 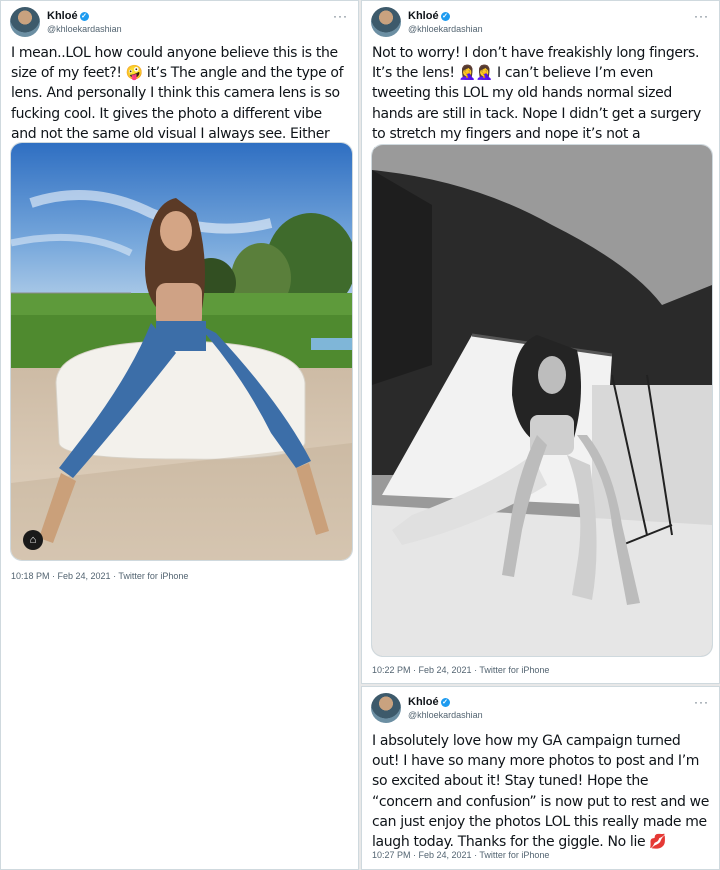 I want to click on shopping-bag-icon: ⌂, so click(x=33, y=540).